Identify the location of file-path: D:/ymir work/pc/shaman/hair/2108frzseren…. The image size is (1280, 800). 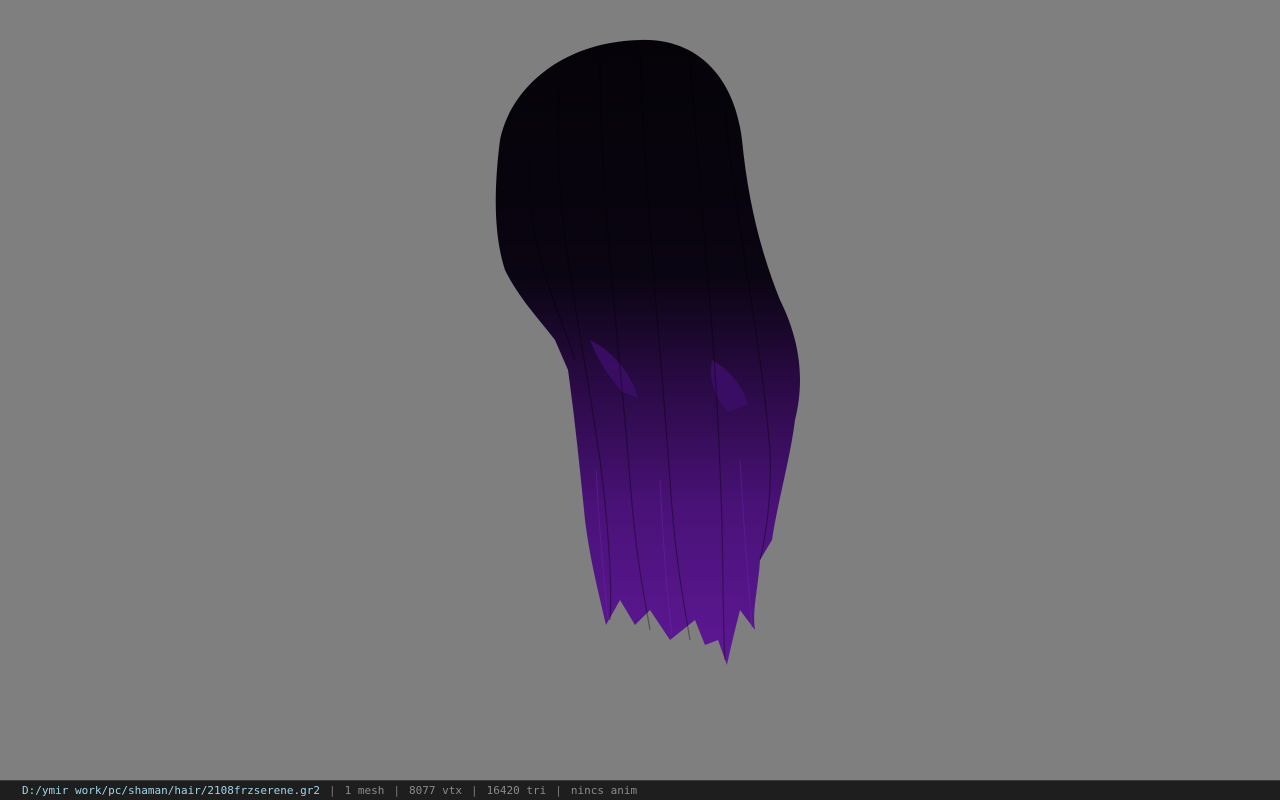
(171, 790).